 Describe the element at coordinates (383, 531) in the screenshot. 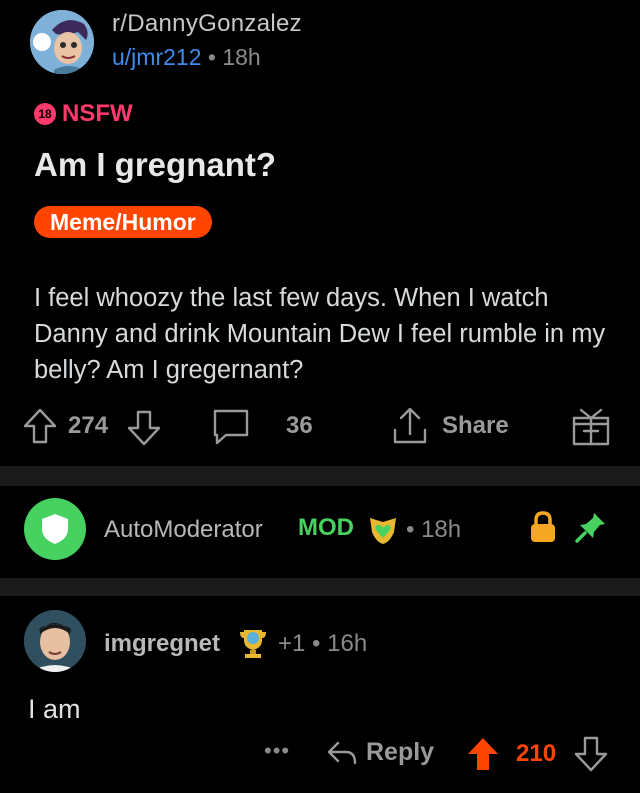

I see `mod-badge-icon` at that location.